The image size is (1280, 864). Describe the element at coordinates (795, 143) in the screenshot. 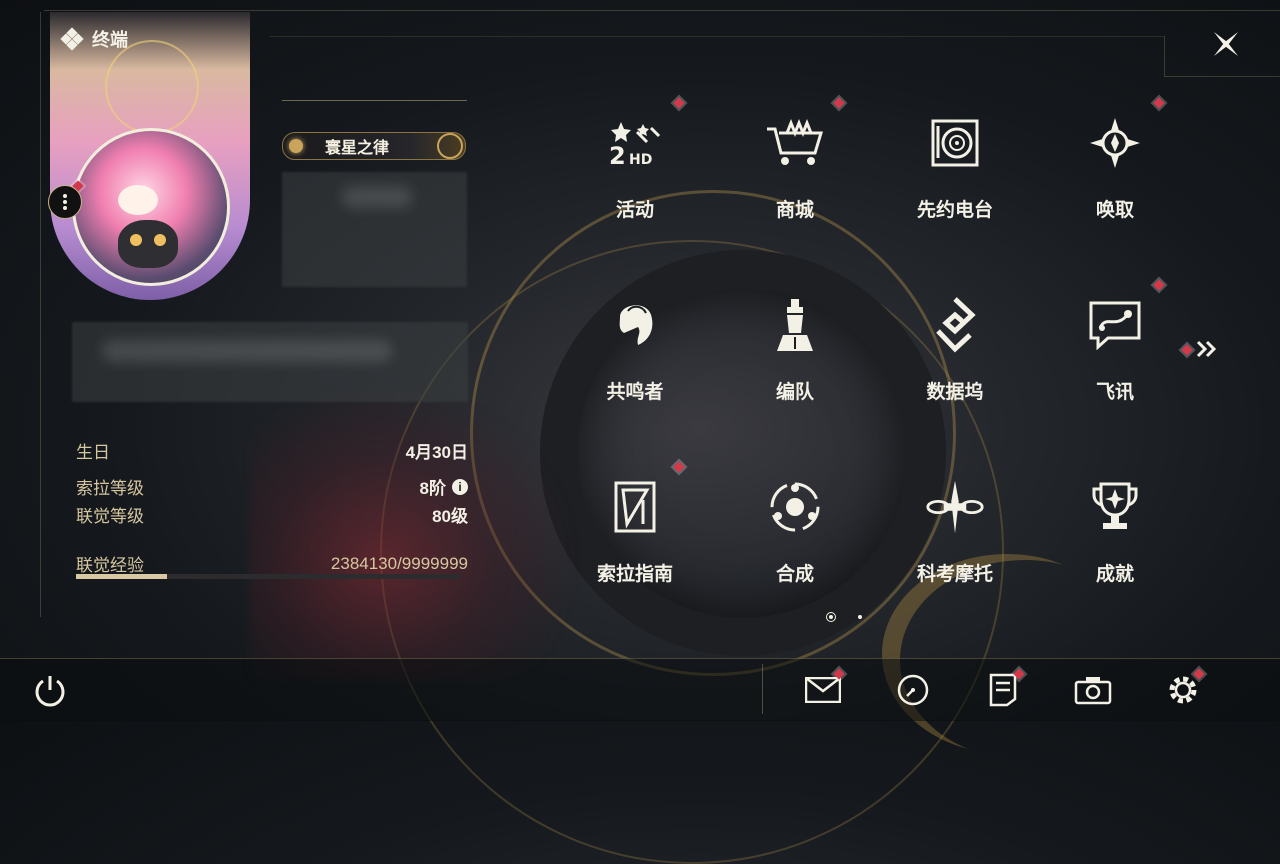

I see `shop-cart-icon` at that location.